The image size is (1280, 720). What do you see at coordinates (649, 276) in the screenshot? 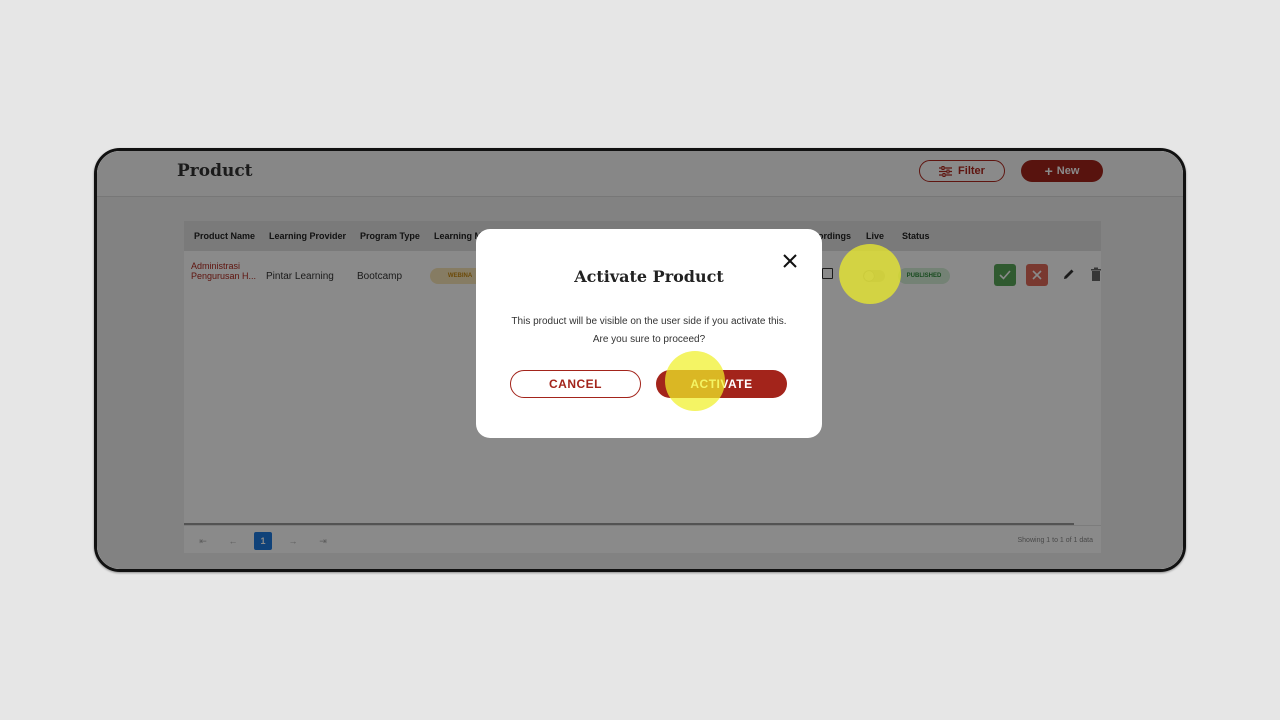
I see `dialog-title: Activate Product` at bounding box center [649, 276].